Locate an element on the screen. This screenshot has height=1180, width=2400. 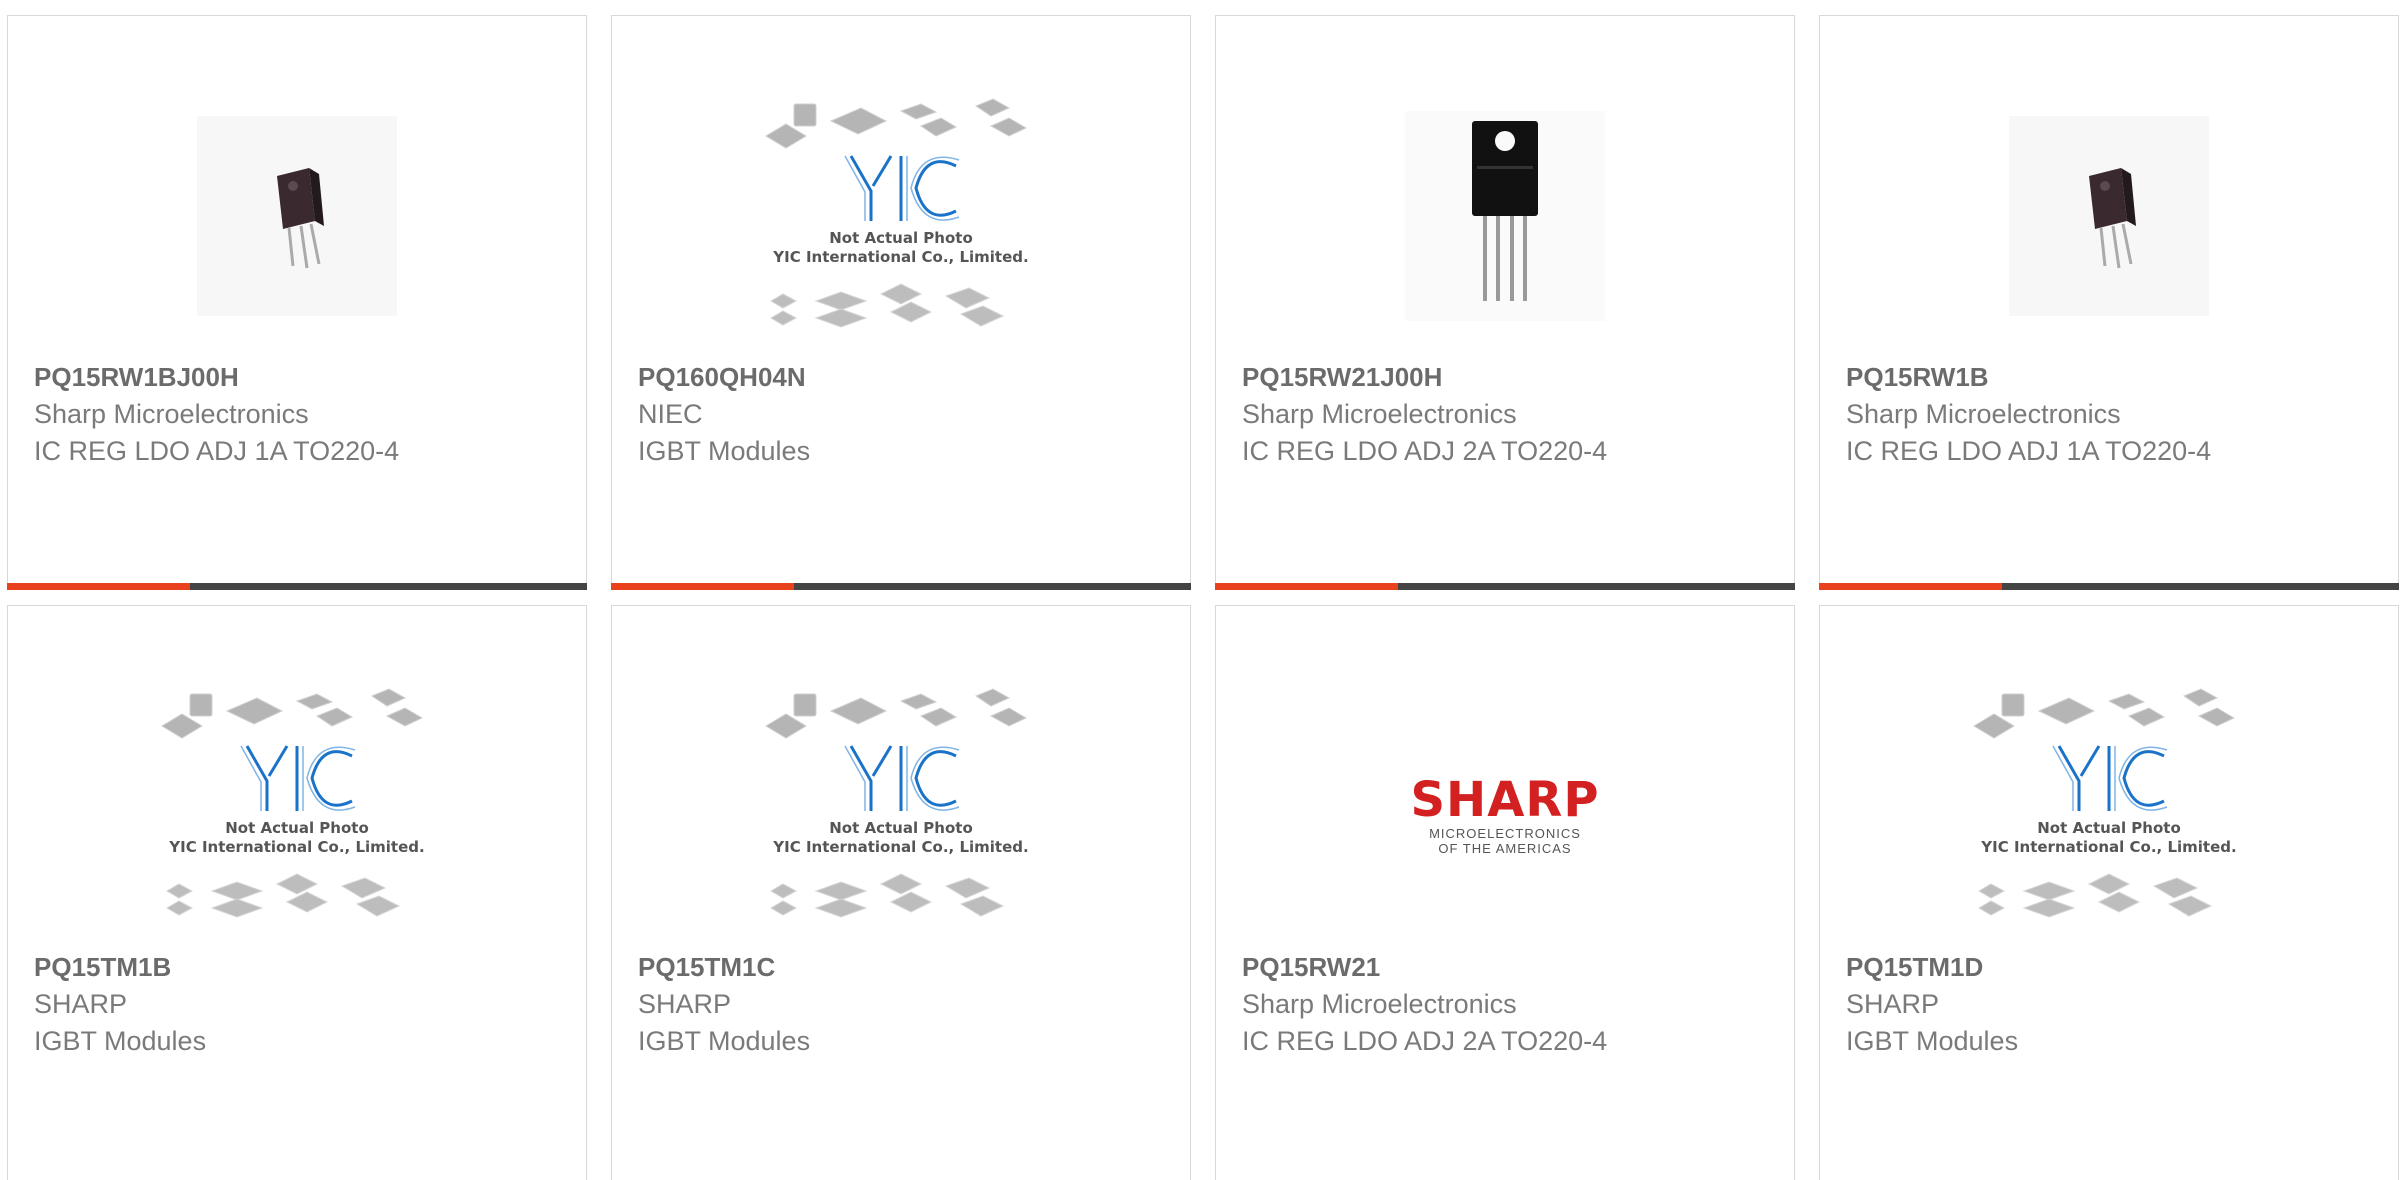
part-number: PQ15TM1C is located at coordinates (904, 967).